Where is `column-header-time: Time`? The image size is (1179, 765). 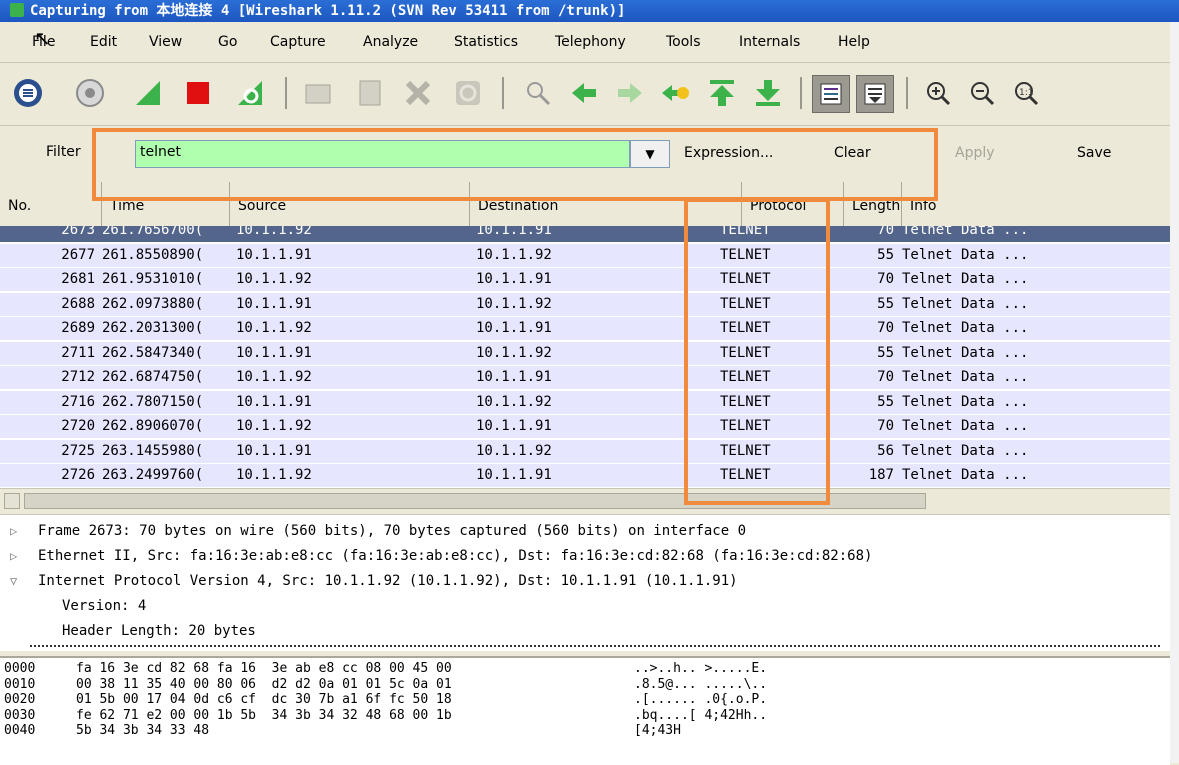 column-header-time: Time is located at coordinates (166, 204).